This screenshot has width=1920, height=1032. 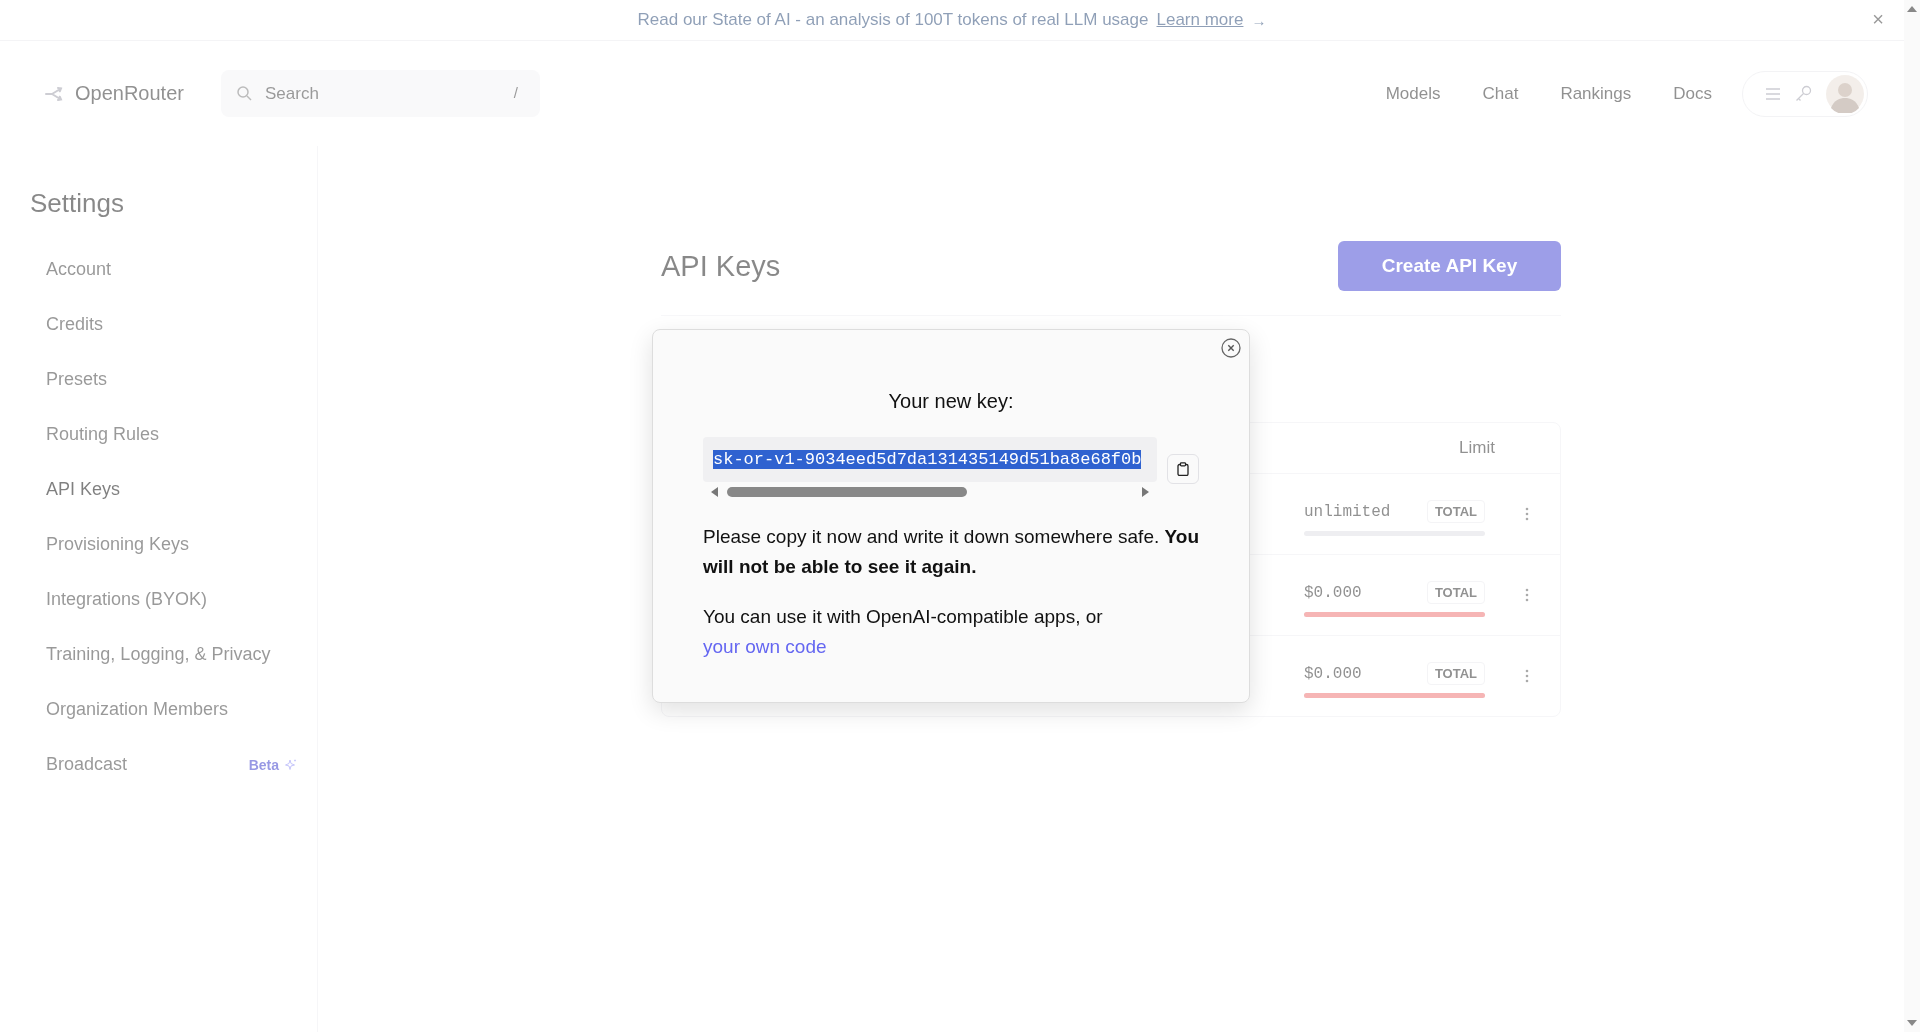 I want to click on arrow-icon: →, so click(x=1259, y=20).